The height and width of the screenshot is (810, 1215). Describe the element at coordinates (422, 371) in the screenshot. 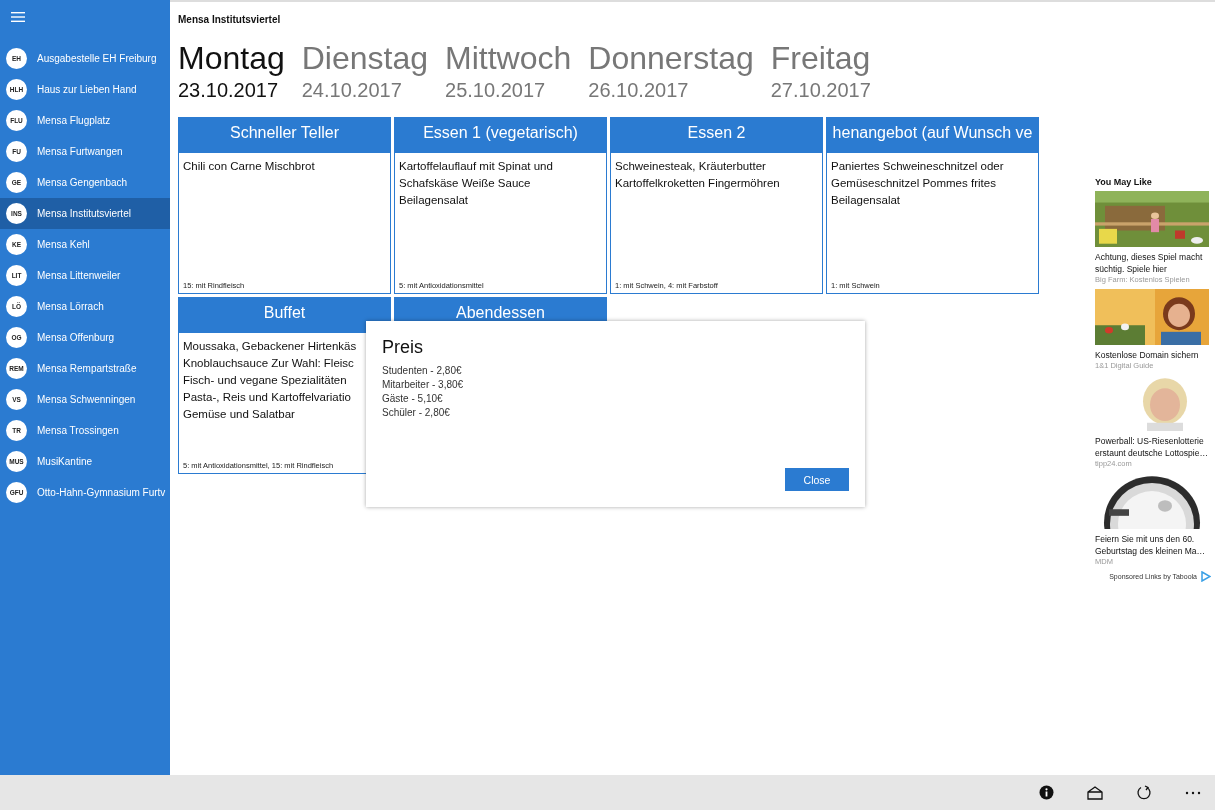

I see `price-line: Studenten - 2,80€` at that location.